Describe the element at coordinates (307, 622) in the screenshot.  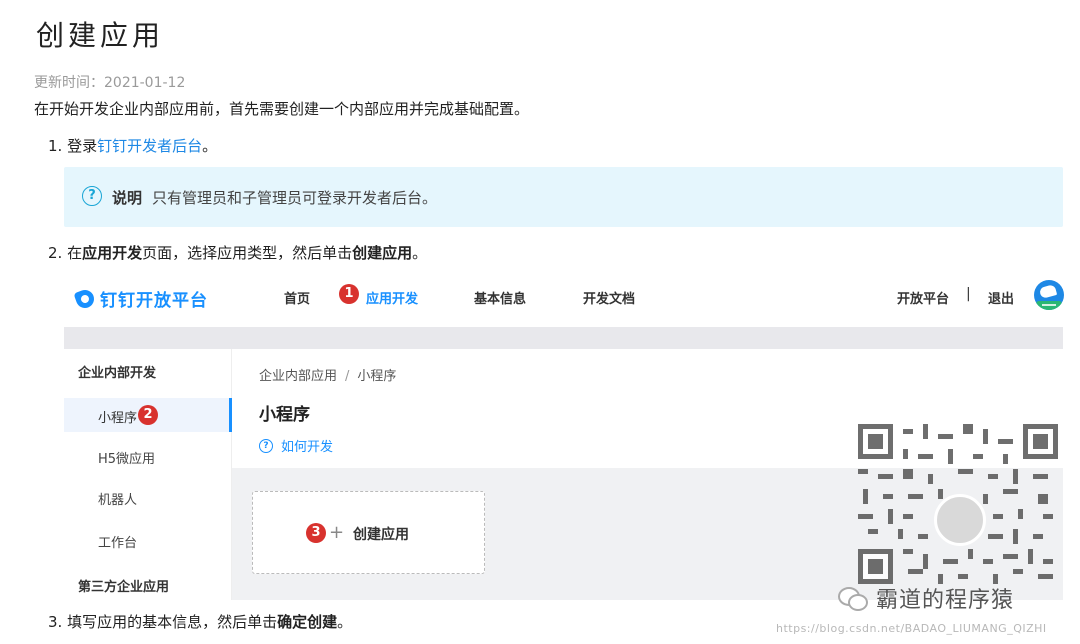
I see `step-3-bold: 确定创建` at that location.